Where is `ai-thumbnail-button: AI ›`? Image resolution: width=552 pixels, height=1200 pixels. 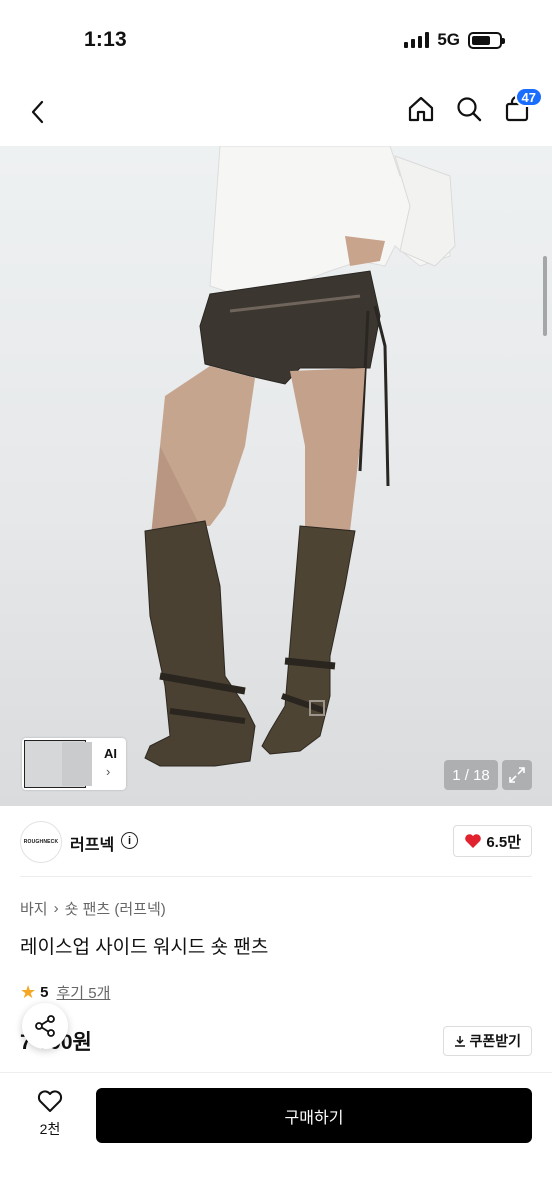 ai-thumbnail-button: AI › is located at coordinates (74, 764).